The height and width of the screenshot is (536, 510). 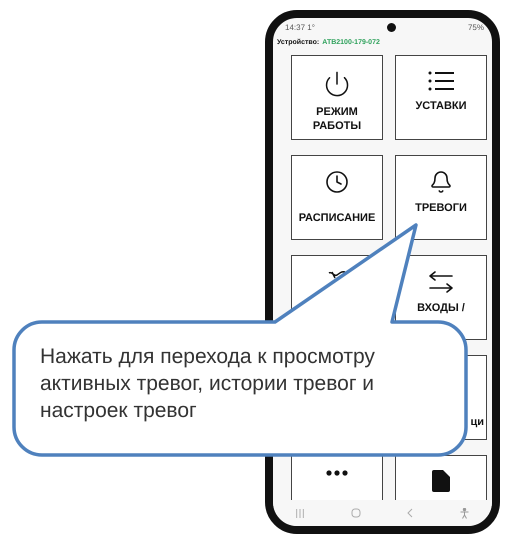 I want to click on accessibility-icon, so click(x=464, y=513).